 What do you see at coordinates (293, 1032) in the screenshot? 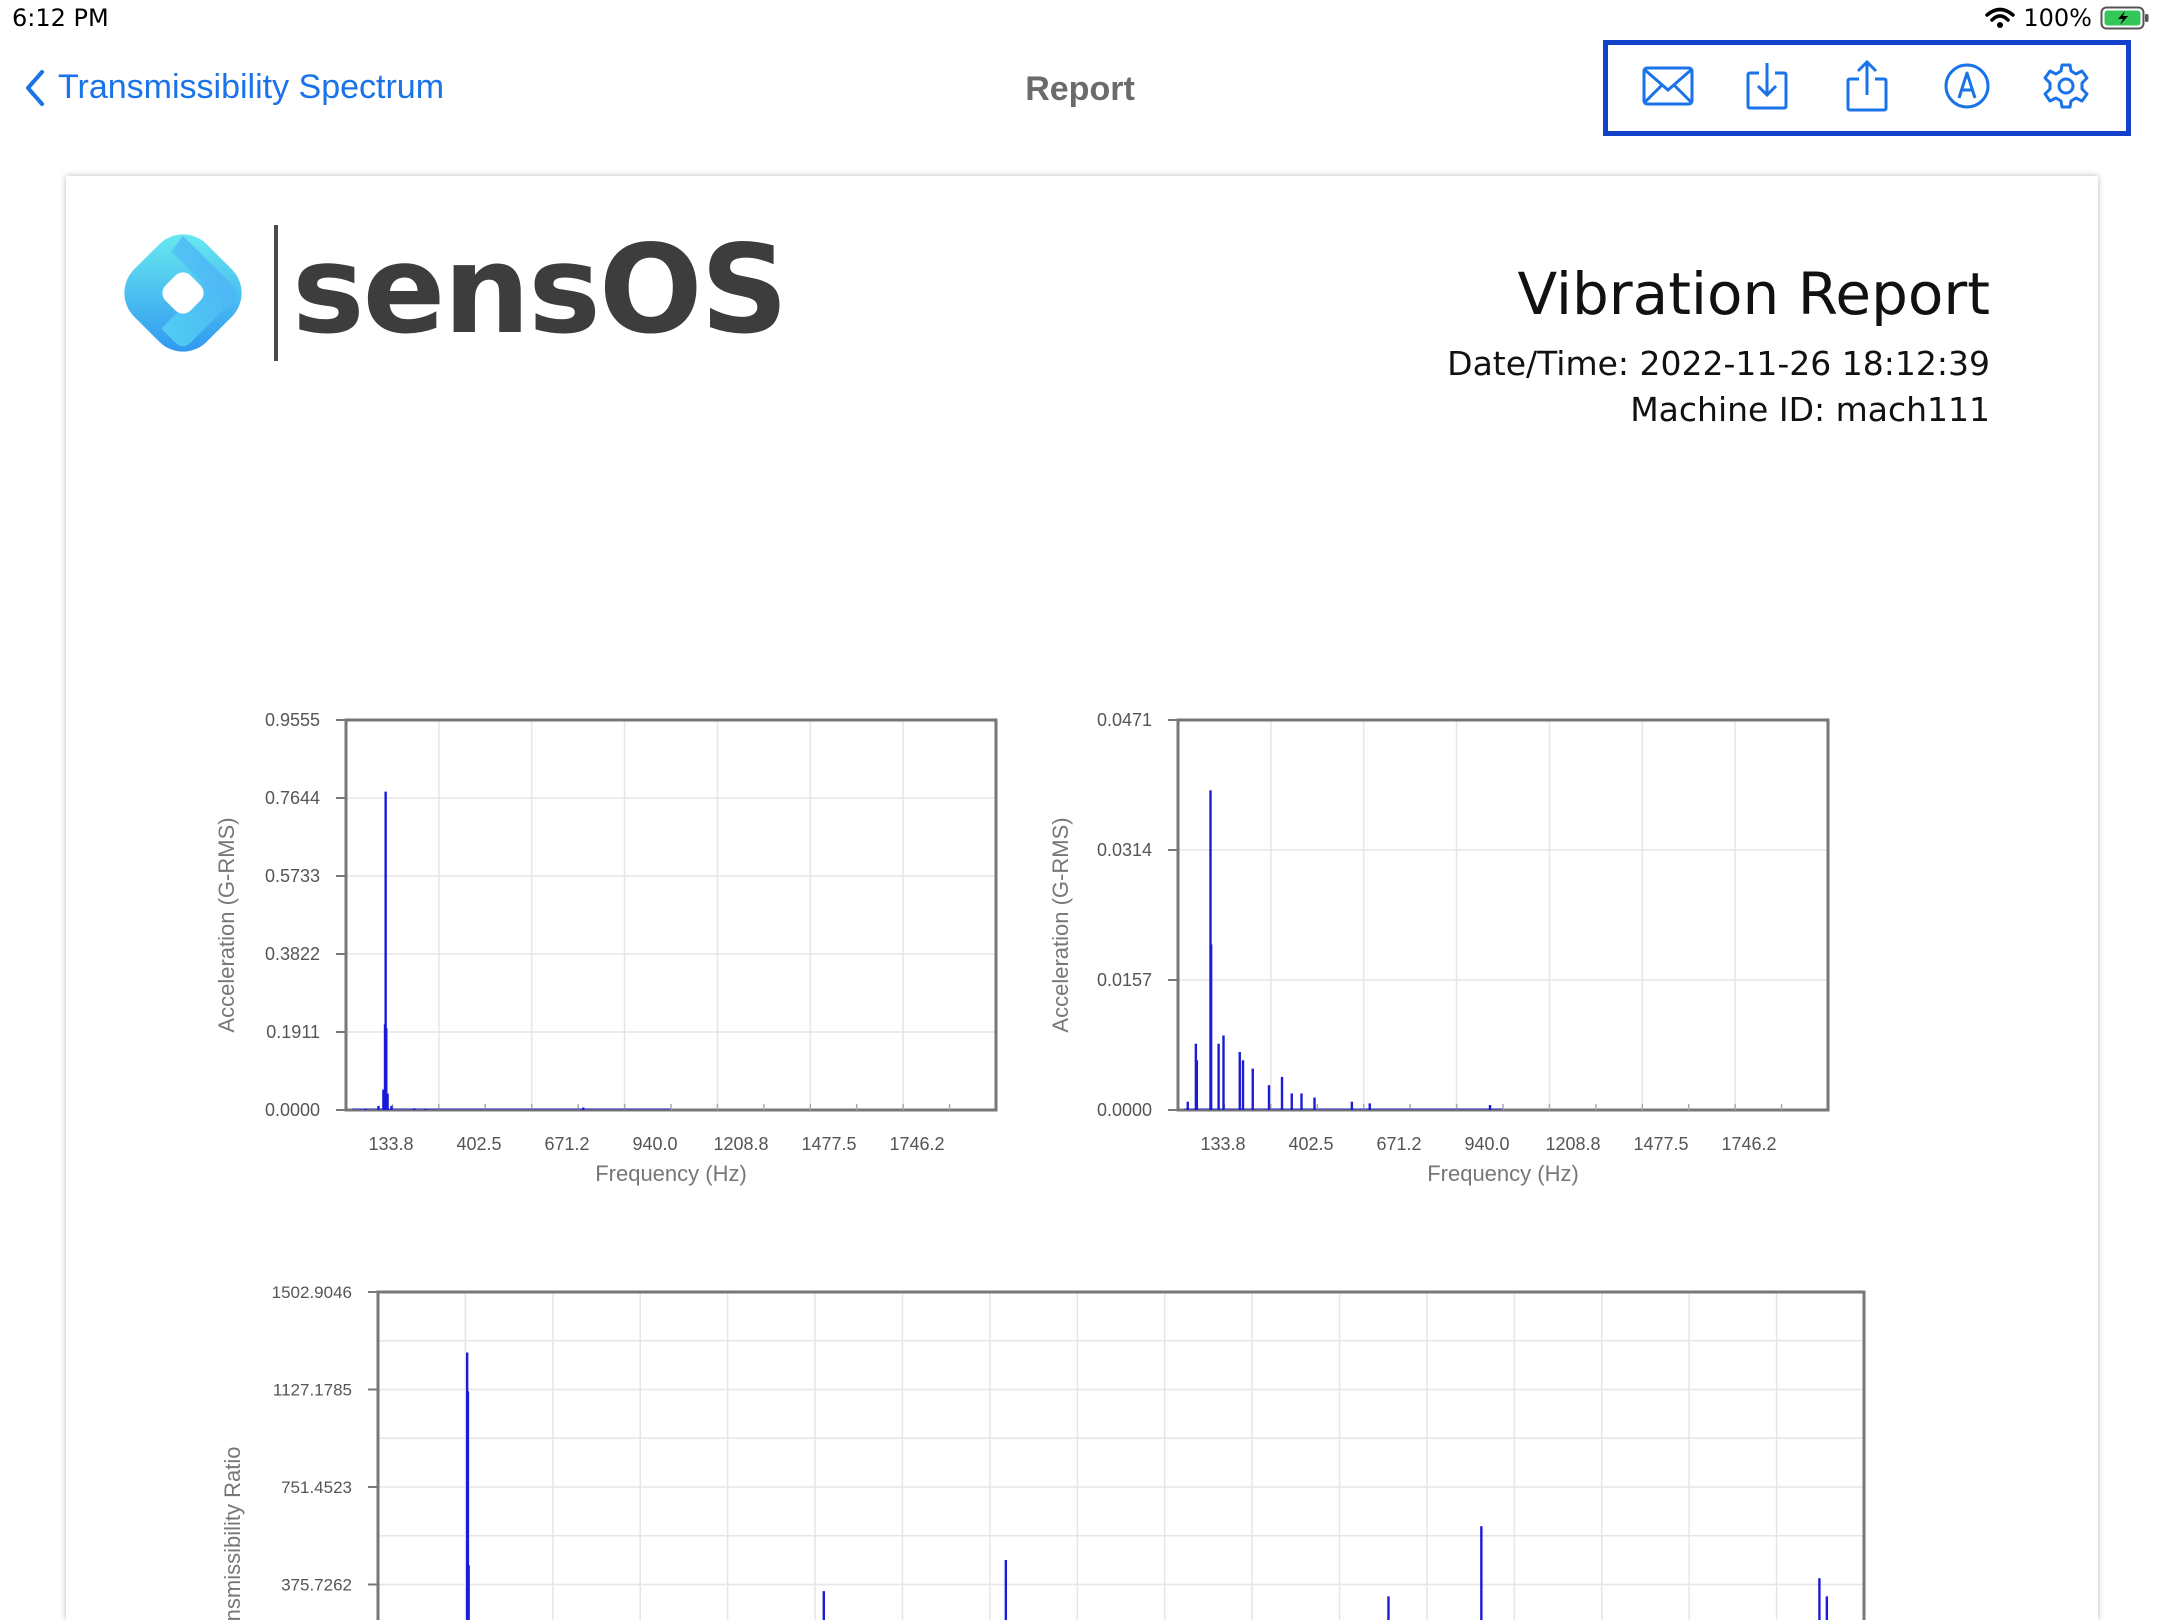
I see `y-tick-label: 0.1911` at bounding box center [293, 1032].